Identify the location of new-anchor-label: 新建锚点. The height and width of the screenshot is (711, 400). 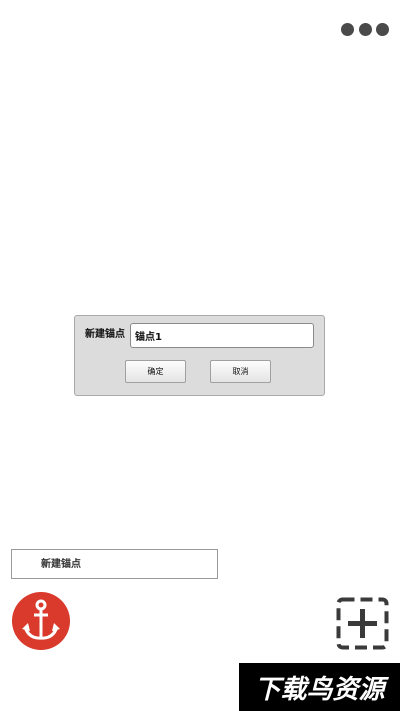
(61, 564).